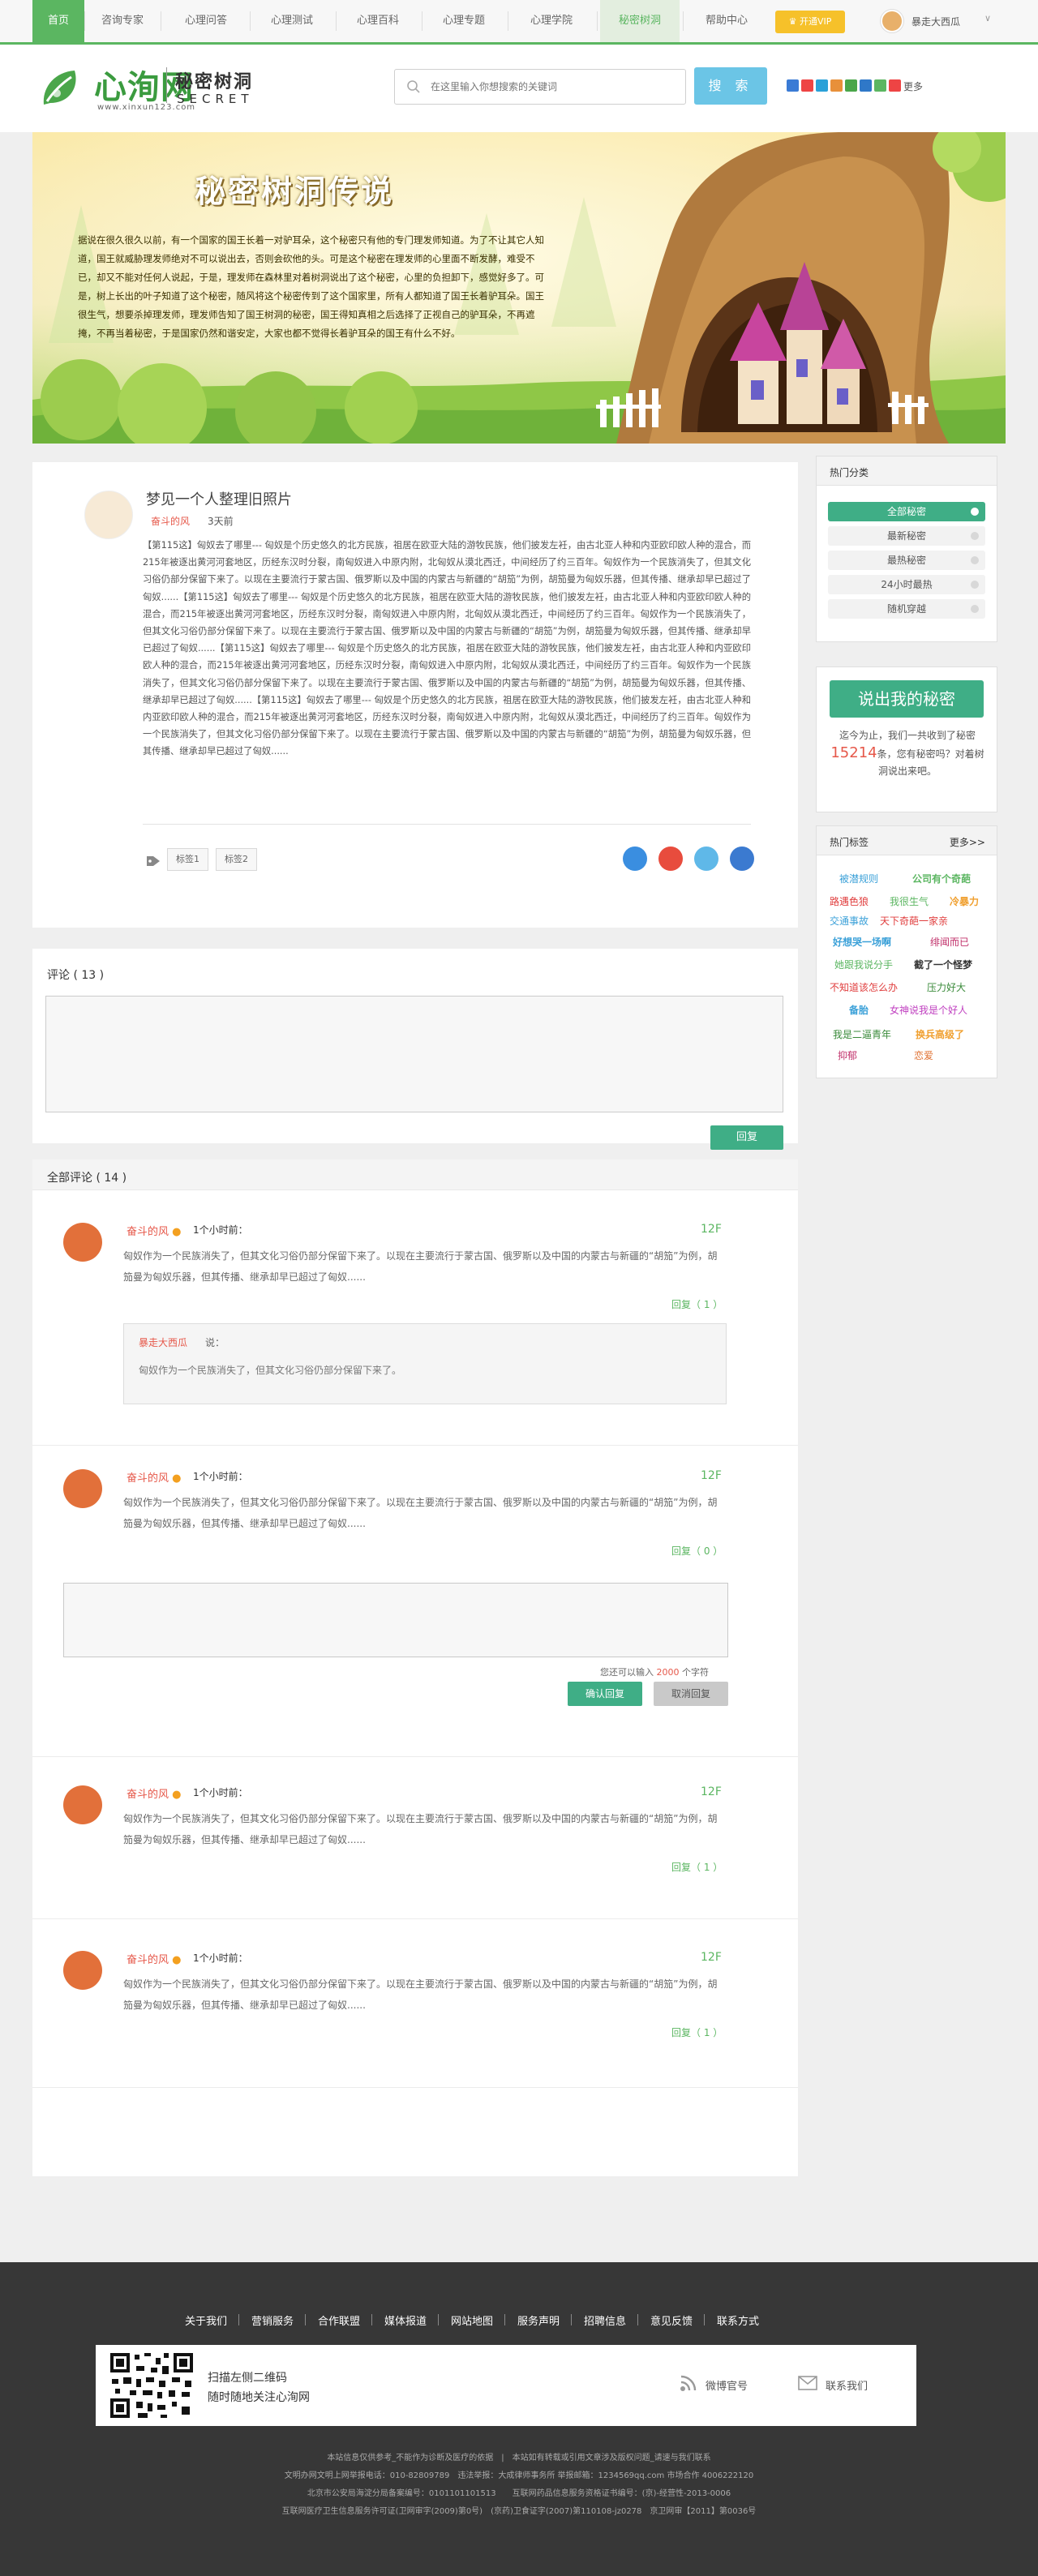  I want to click on hot-tag: 我很生气, so click(909, 901).